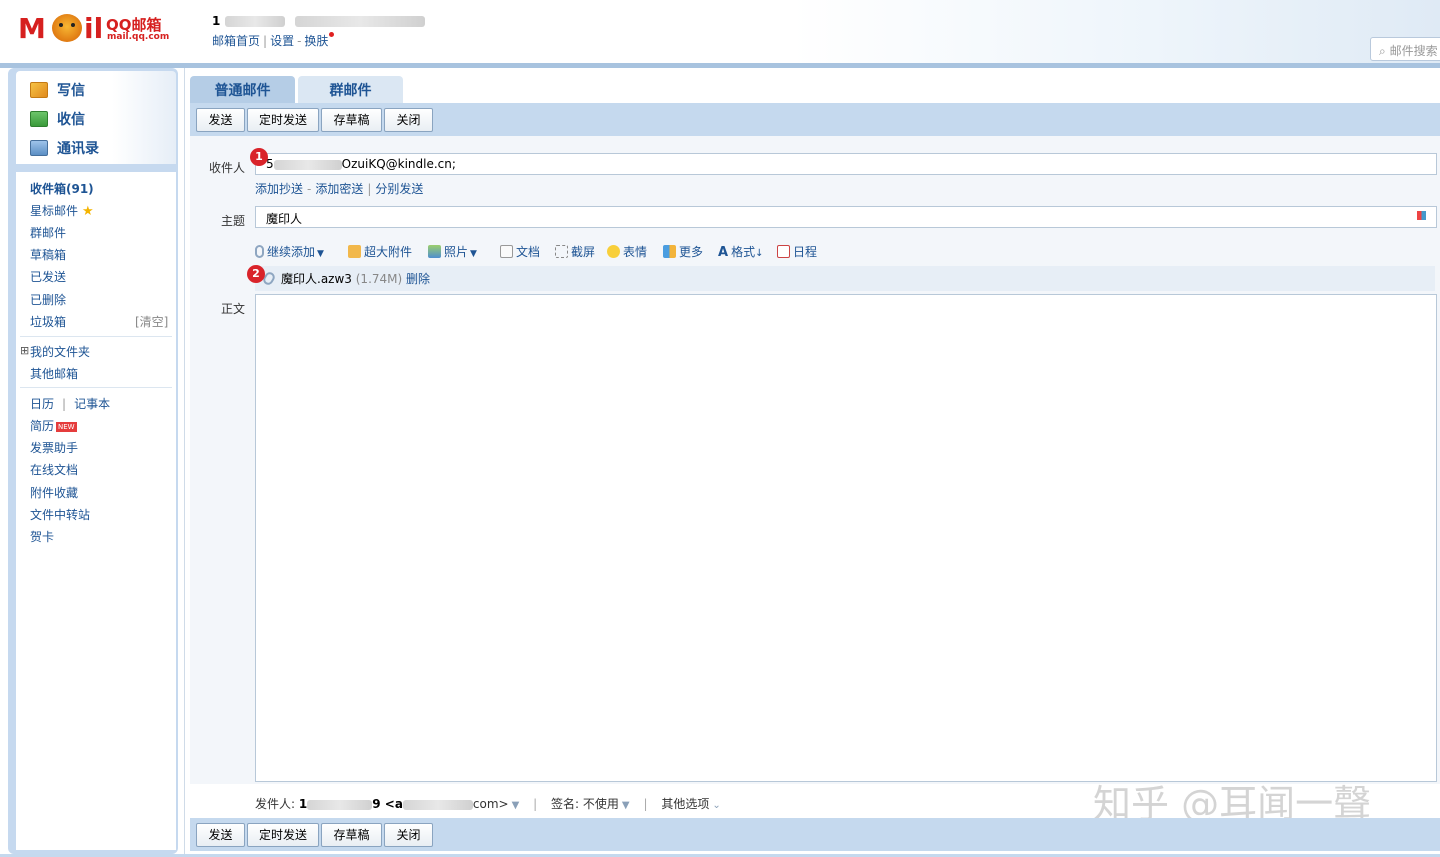 The image size is (1440, 857). What do you see at coordinates (54, 447) in the screenshot?
I see `app-invoice-assistant: 发票助手` at bounding box center [54, 447].